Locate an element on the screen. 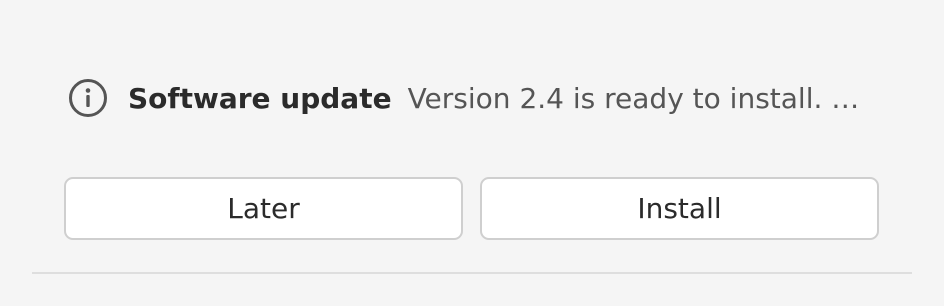  info-icon is located at coordinates (88, 98).